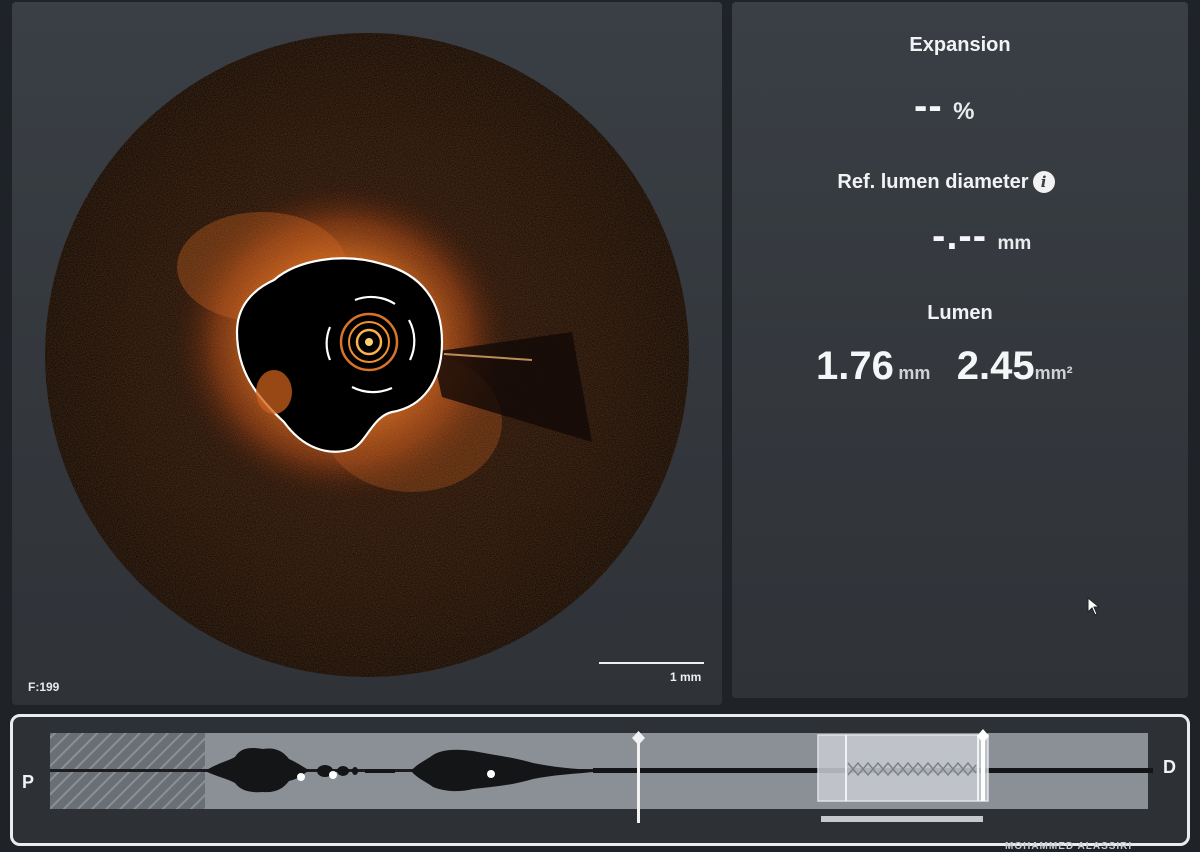  I want to click on lumen-area-unit: mm², so click(1053, 373).